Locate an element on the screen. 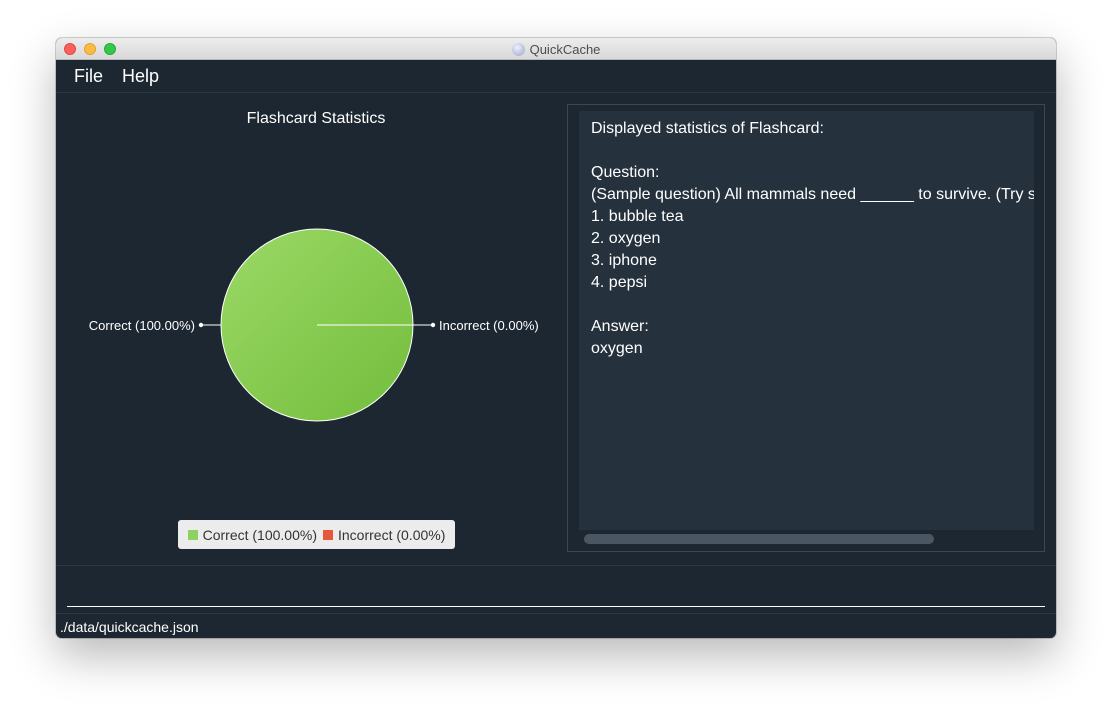 This screenshot has width=1112, height=712. option-2: 2. oxygen is located at coordinates (626, 238).